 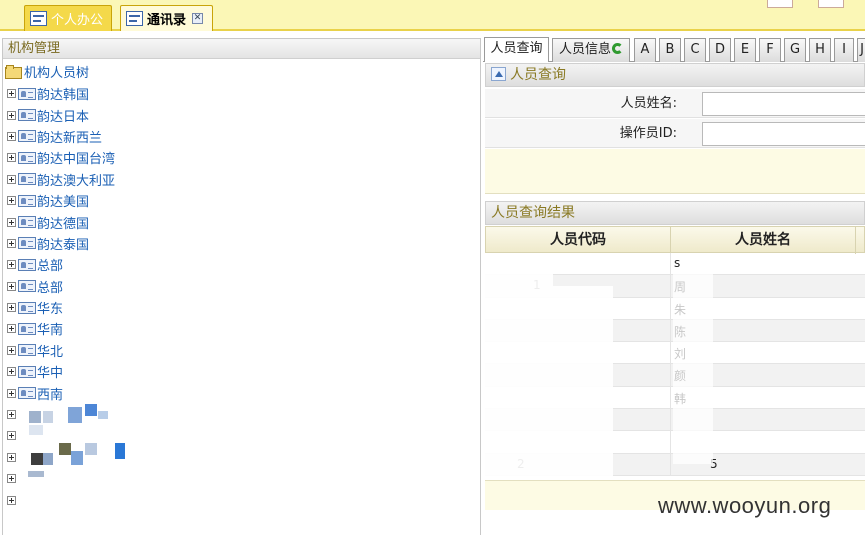 What do you see at coordinates (617, 48) in the screenshot?
I see `refresh-icon` at bounding box center [617, 48].